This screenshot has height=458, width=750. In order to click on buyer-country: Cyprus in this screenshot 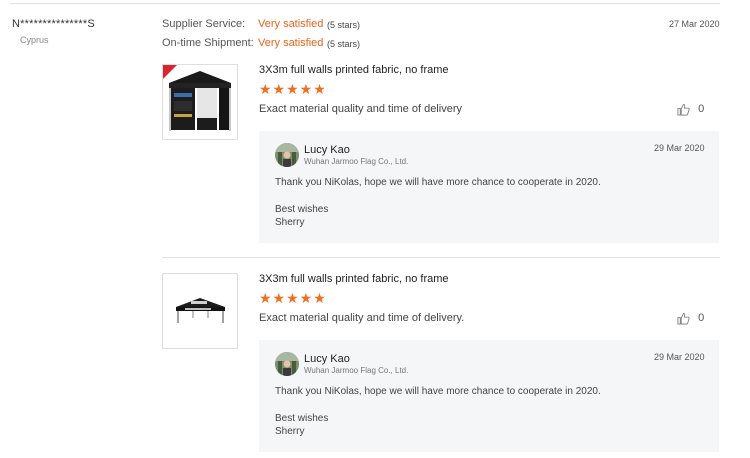, I will do `click(34, 40)`.